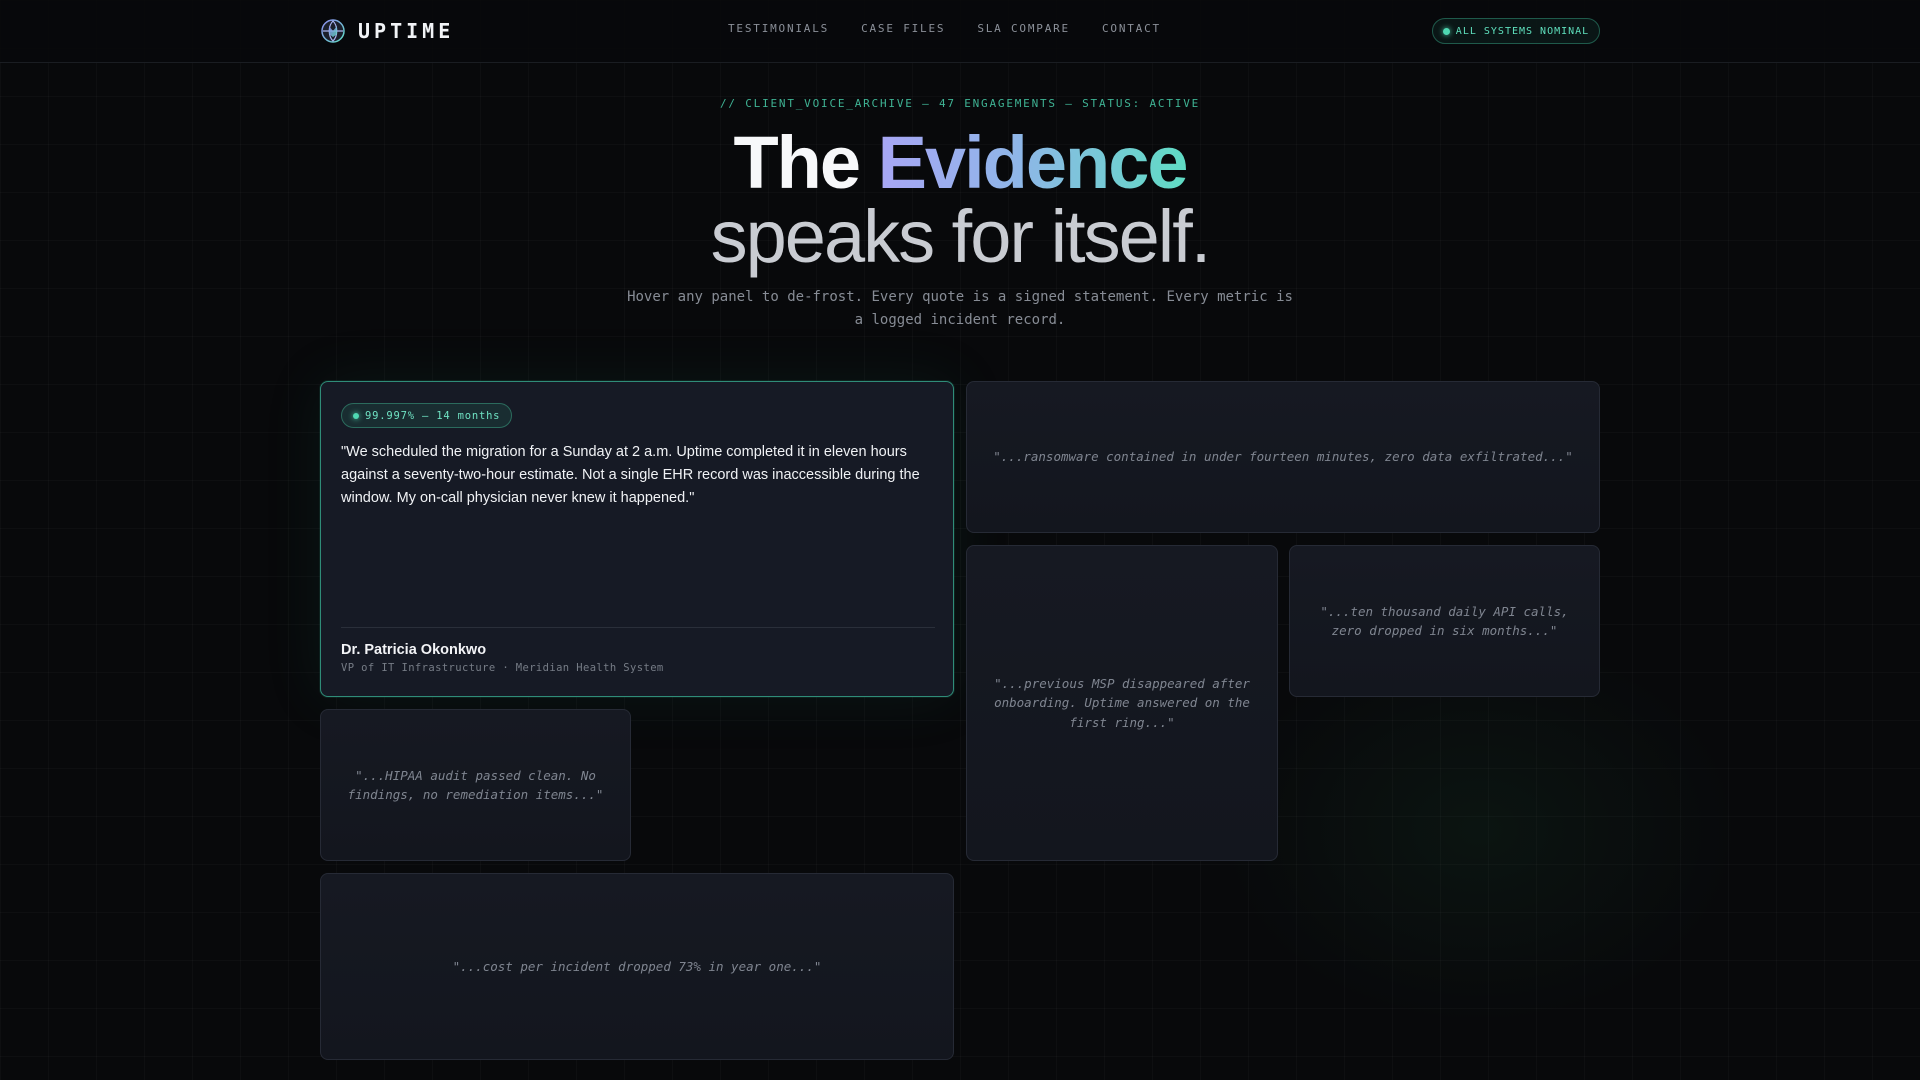 This screenshot has height=1080, width=1920. Describe the element at coordinates (638, 627) in the screenshot. I see `card-divider` at that location.